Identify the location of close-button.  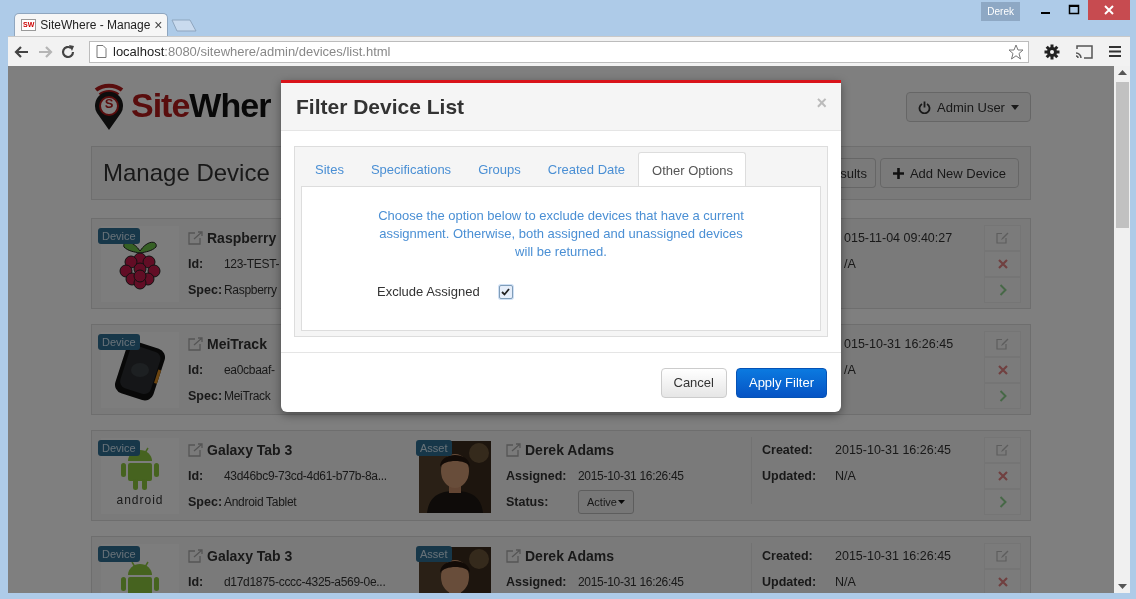
(1109, 10).